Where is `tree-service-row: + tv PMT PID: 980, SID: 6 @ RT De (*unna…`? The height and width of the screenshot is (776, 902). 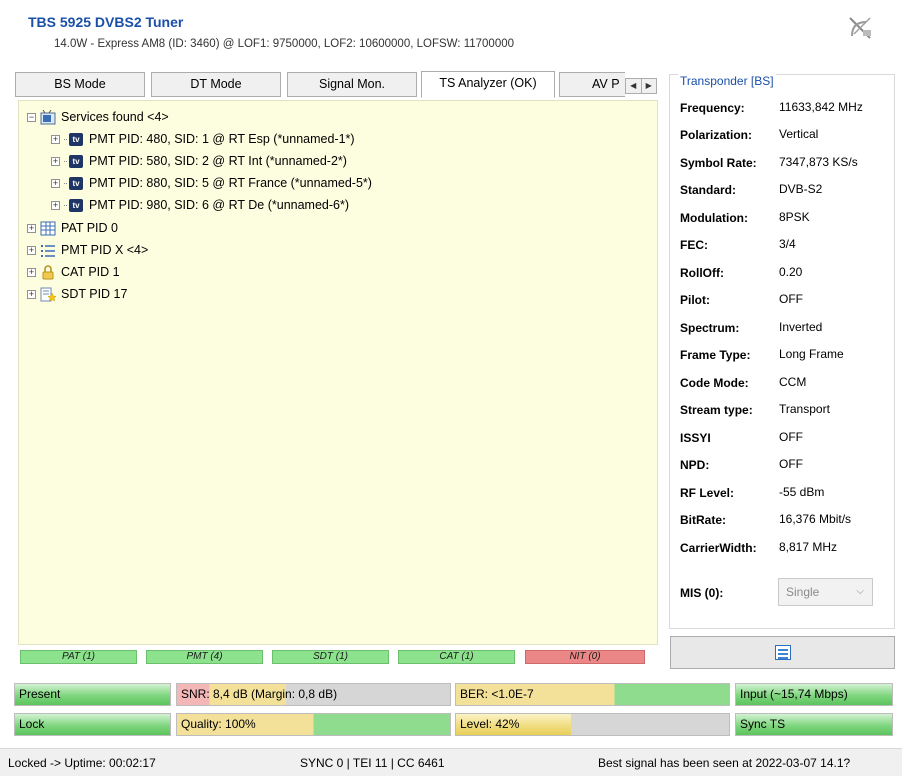
tree-service-row: + tv PMT PID: 980, SID: 6 @ RT De (*unna… is located at coordinates (200, 205).